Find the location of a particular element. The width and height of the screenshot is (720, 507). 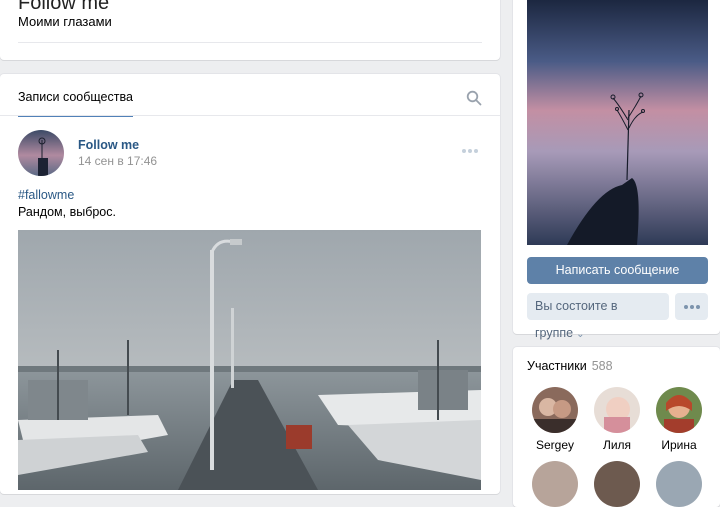

member-item: Лиля is located at coordinates (617, 419).